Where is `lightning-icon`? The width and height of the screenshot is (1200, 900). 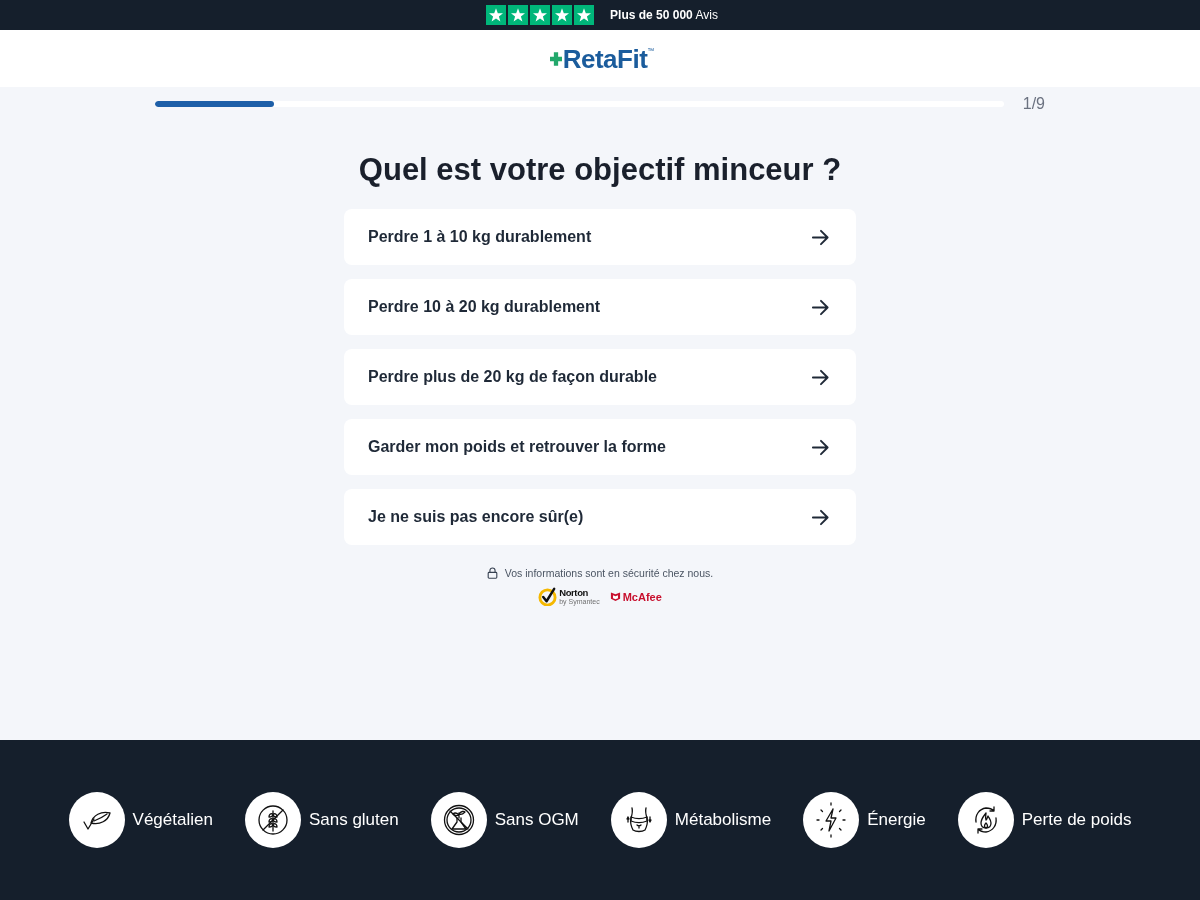 lightning-icon is located at coordinates (831, 820).